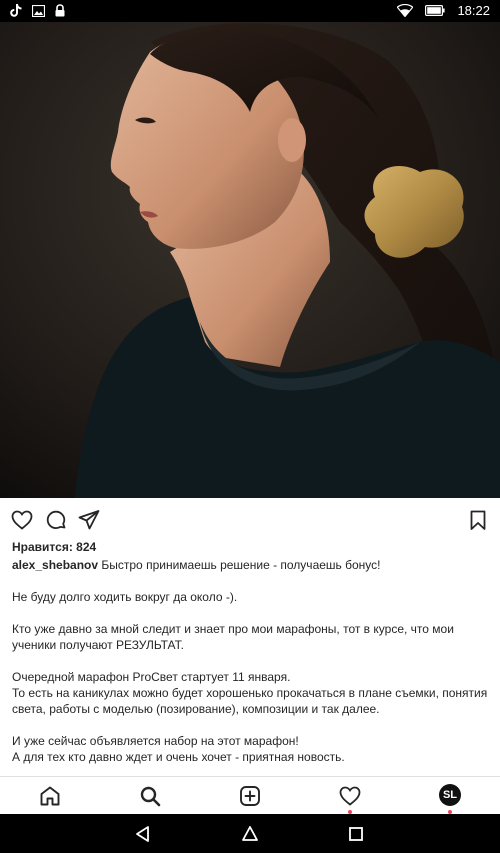 Image resolution: width=500 pixels, height=853 pixels. Describe the element at coordinates (56, 520) in the screenshot. I see `comment-icon` at that location.